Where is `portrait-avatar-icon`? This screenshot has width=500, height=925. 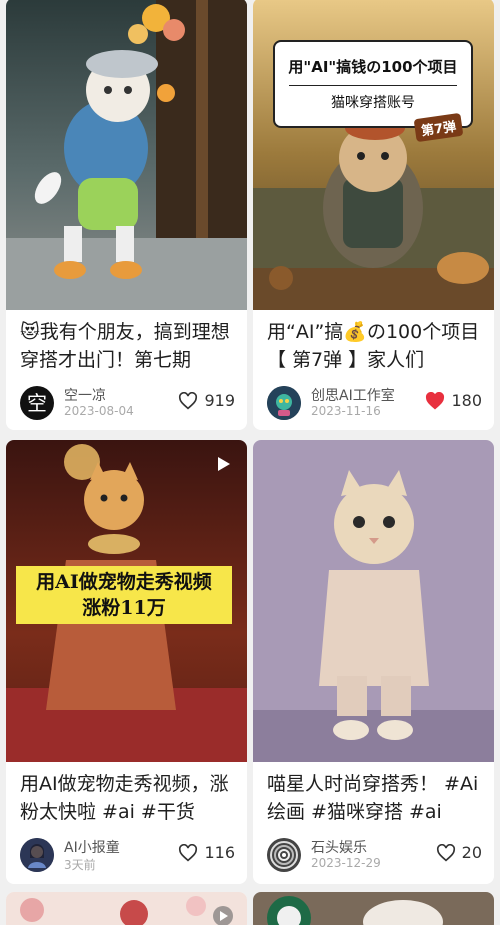 portrait-avatar-icon is located at coordinates (37, 855).